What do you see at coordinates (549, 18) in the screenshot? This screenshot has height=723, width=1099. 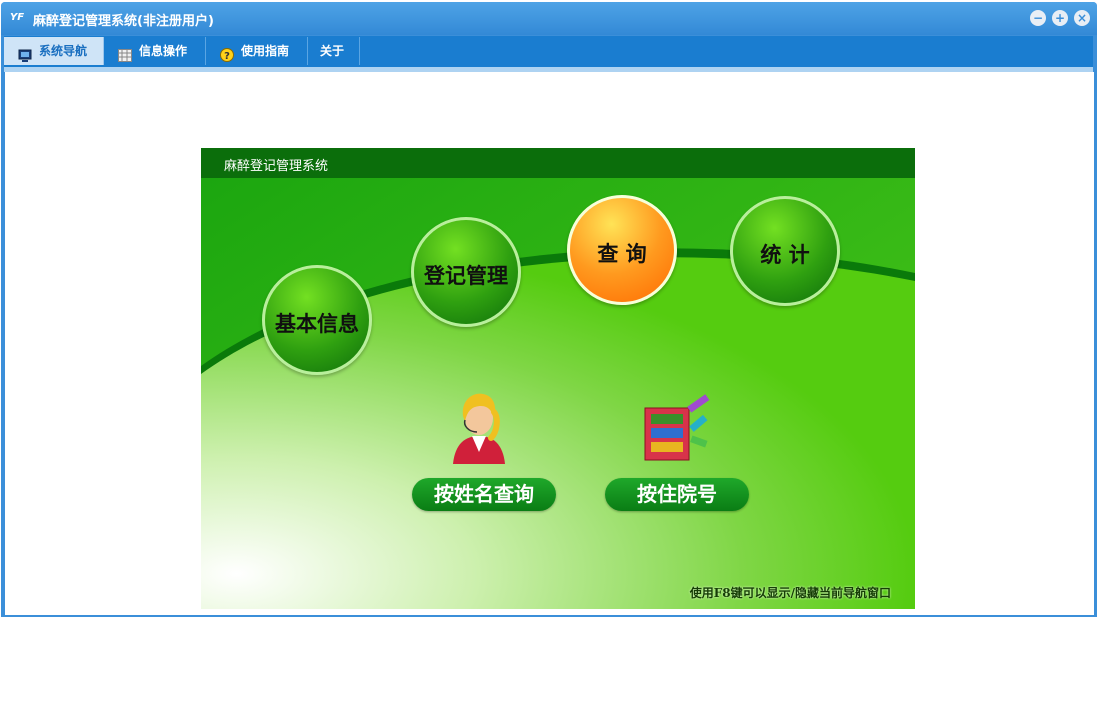 I see `title-bar: YF 麻醉登记管理系统(非注册用户) − + ×` at bounding box center [549, 18].